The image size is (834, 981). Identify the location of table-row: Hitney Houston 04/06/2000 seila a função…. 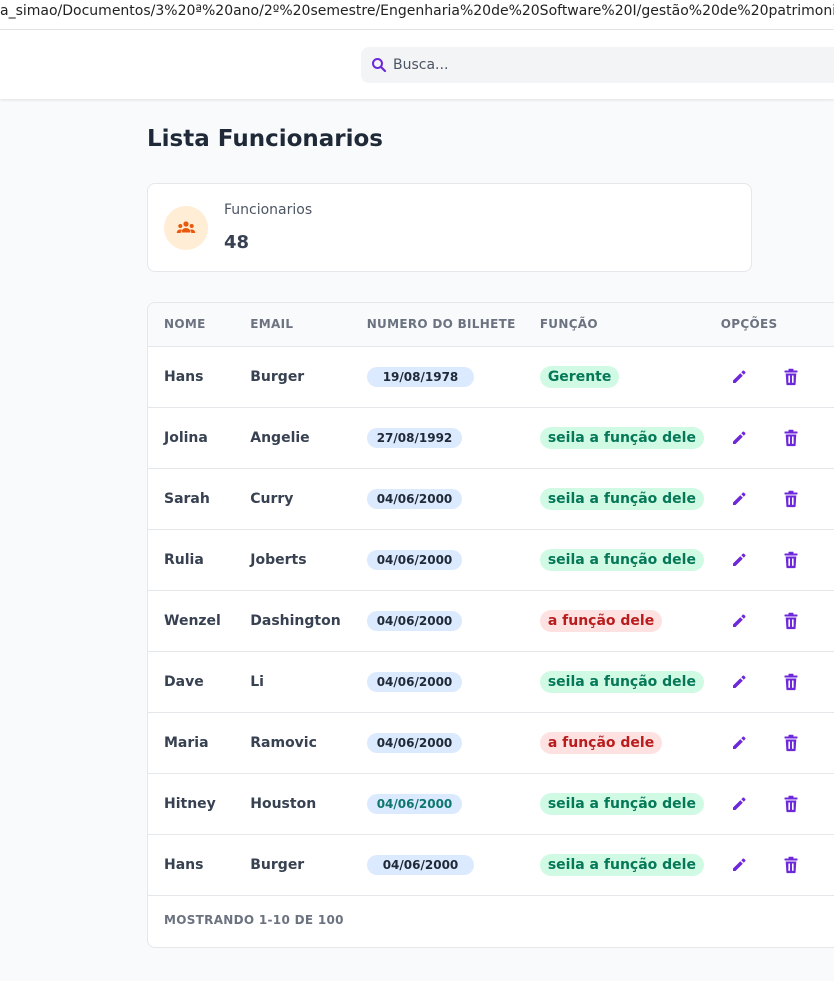
(491, 804).